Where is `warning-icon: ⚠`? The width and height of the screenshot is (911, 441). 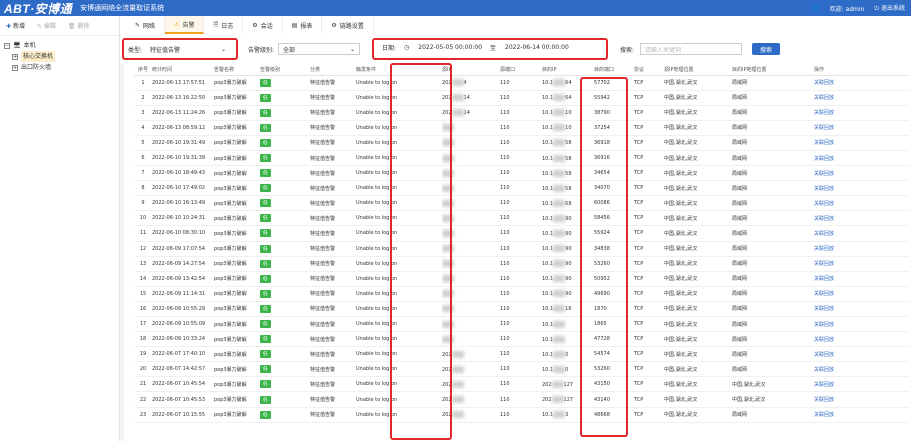 warning-icon: ⚠ is located at coordinates (177, 24).